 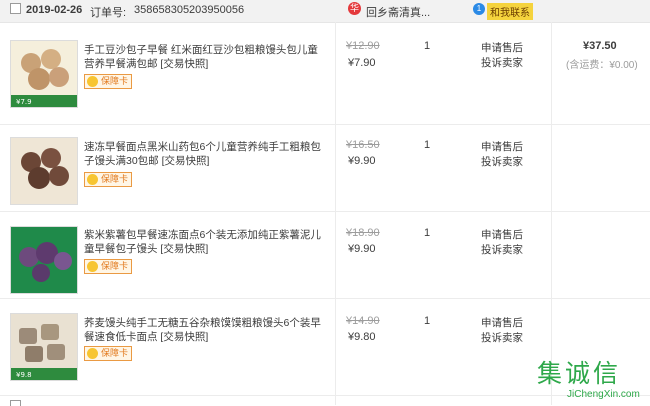 I want to click on svg-text: ¥7.9, so click(x=24, y=102).